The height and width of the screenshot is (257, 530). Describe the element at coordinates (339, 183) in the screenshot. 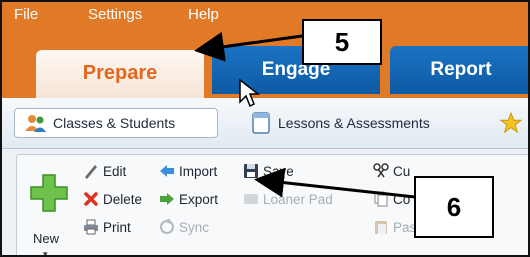

I see `callout-6-arrow` at that location.